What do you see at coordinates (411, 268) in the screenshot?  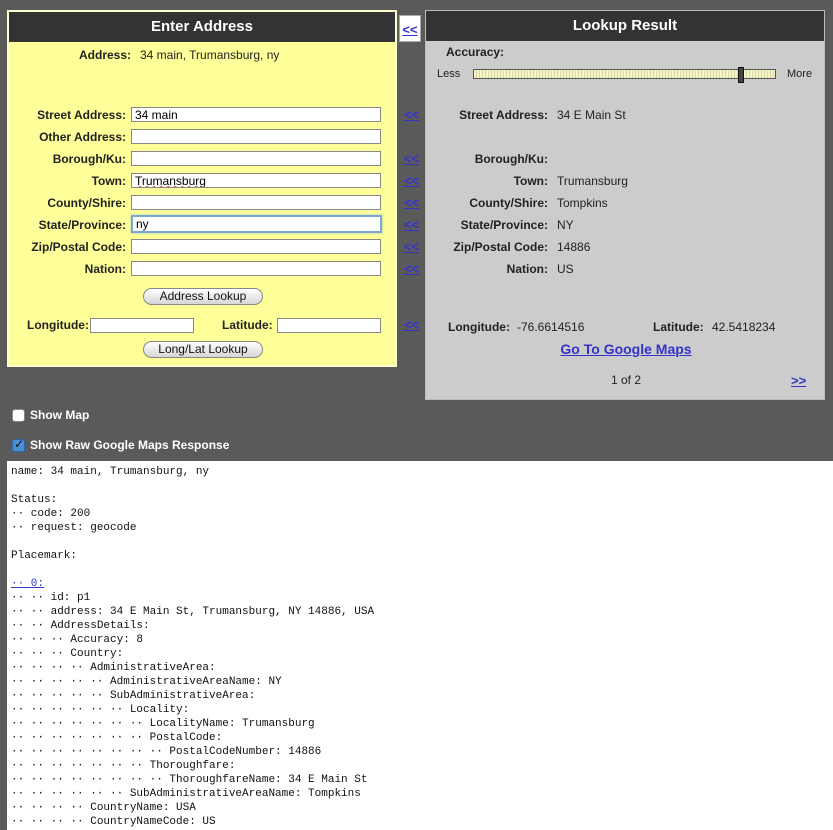 I see `copy-nation-arrow: <<` at bounding box center [411, 268].